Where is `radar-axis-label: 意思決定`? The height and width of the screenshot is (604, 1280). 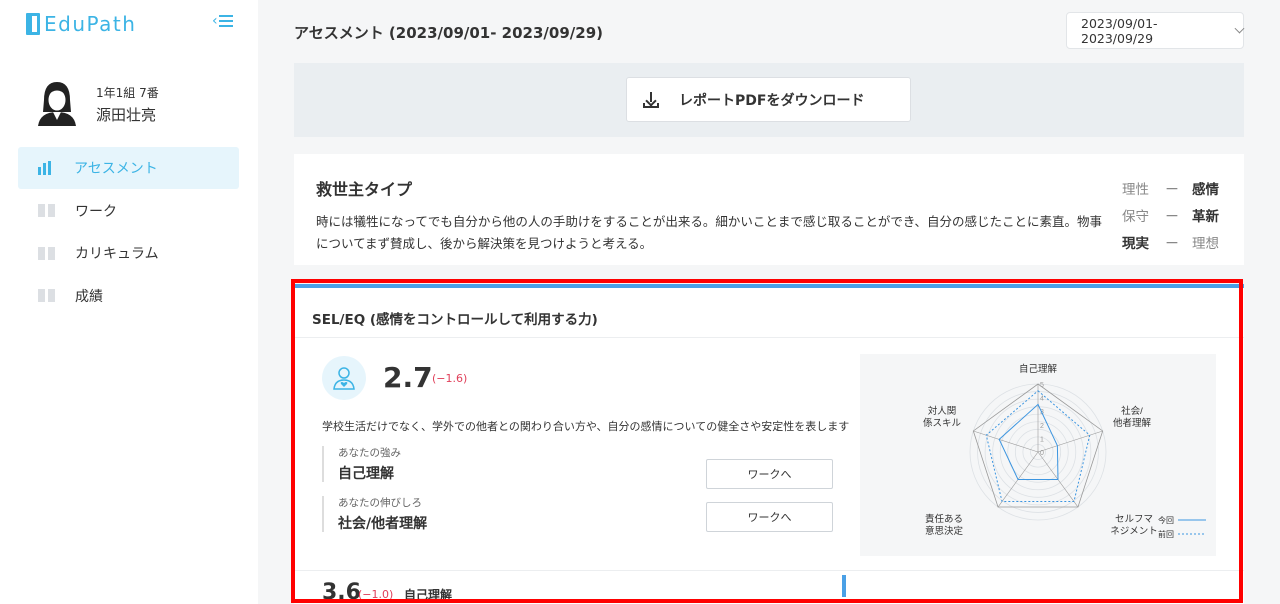
radar-axis-label: 意思決定 is located at coordinates (944, 531).